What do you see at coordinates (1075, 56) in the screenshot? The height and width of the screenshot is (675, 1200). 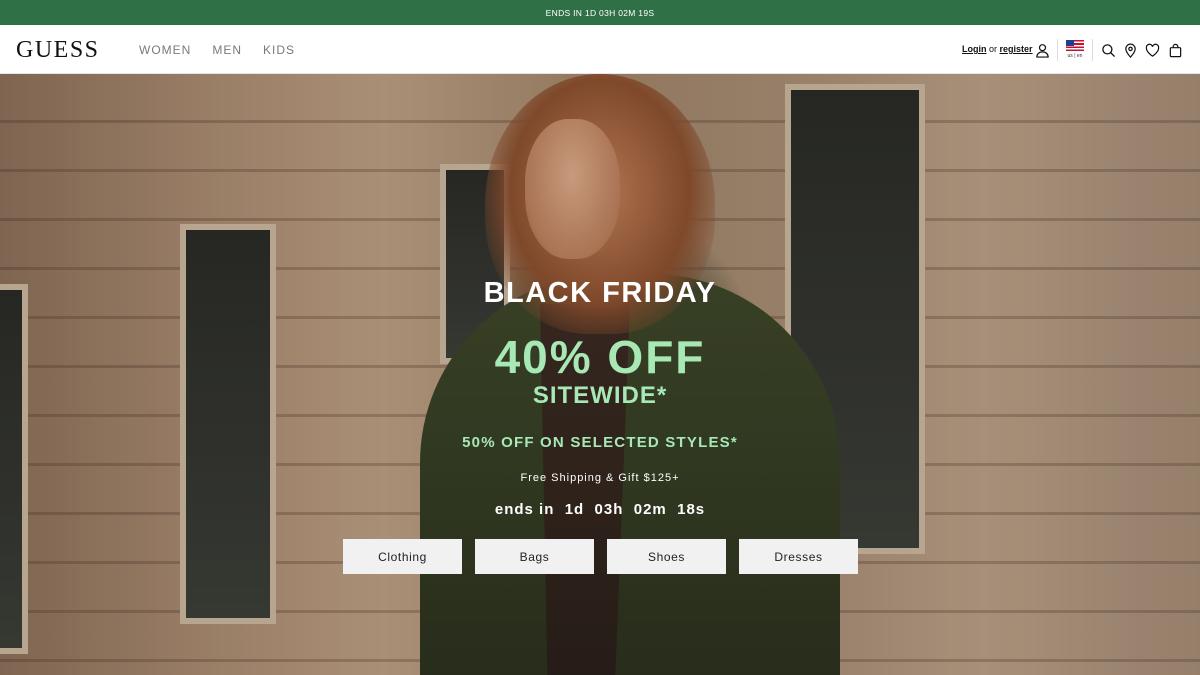 I see `locale-label: us | en` at bounding box center [1075, 56].